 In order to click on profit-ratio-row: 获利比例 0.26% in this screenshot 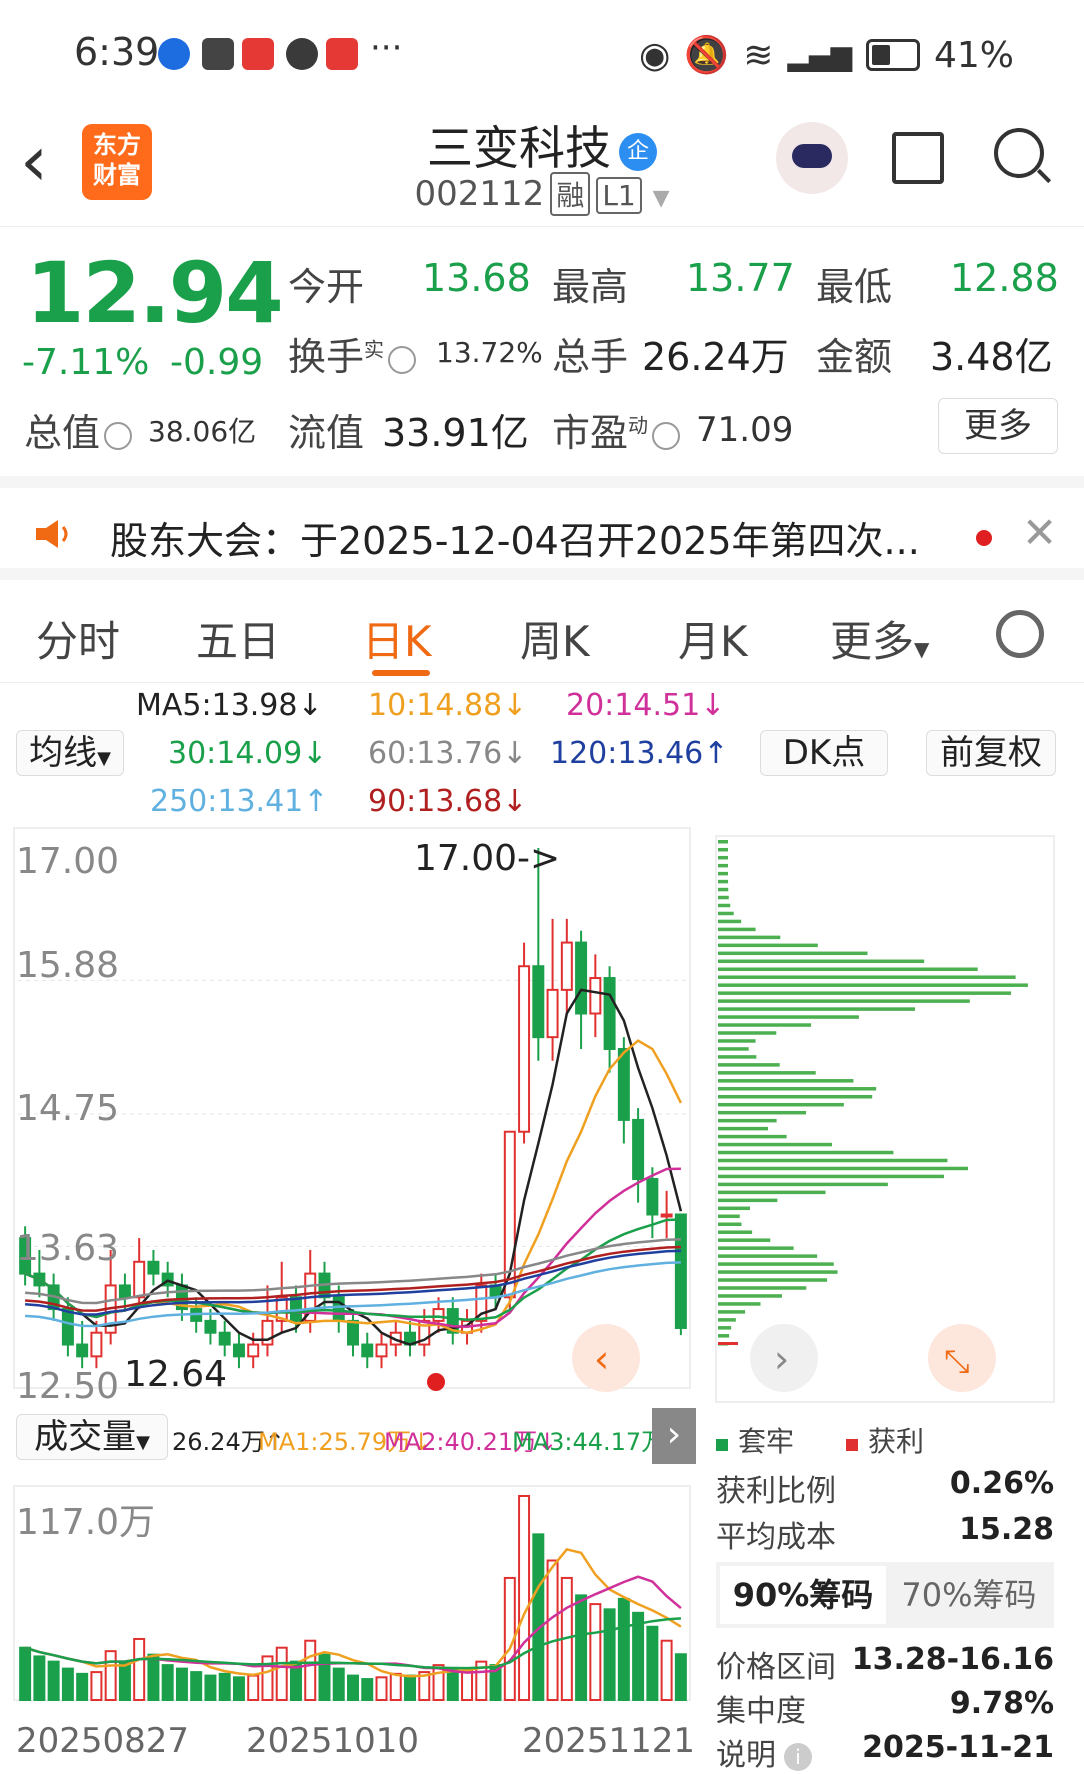, I will do `click(885, 1488)`.